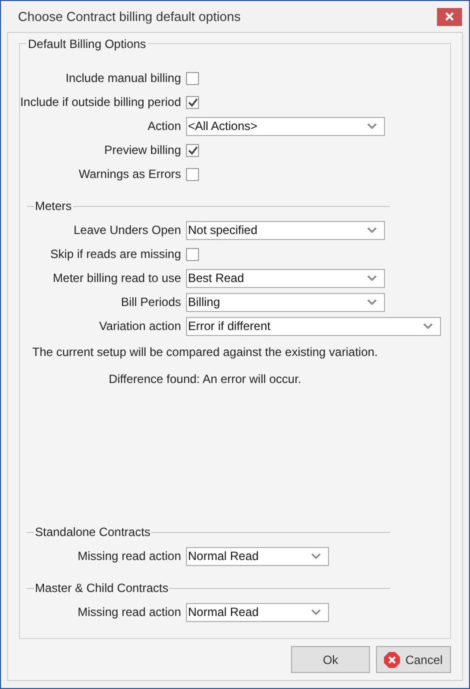  What do you see at coordinates (140, 326) in the screenshot?
I see `field-label: Variation action` at bounding box center [140, 326].